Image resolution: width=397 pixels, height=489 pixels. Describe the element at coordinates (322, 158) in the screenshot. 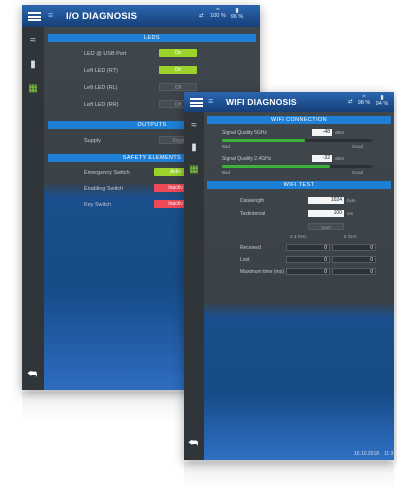

I see `signal-value: -32` at that location.